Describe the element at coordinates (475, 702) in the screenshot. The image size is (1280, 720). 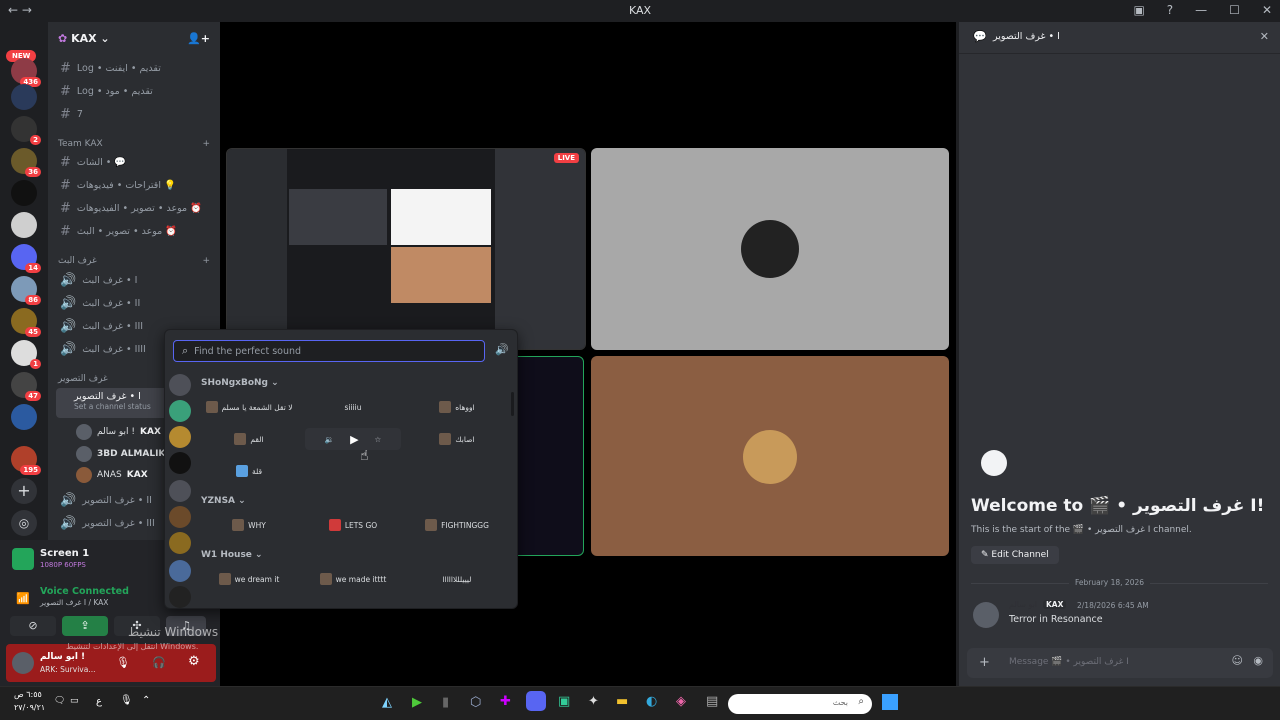
I see `steam-icon: ⬡` at that location.